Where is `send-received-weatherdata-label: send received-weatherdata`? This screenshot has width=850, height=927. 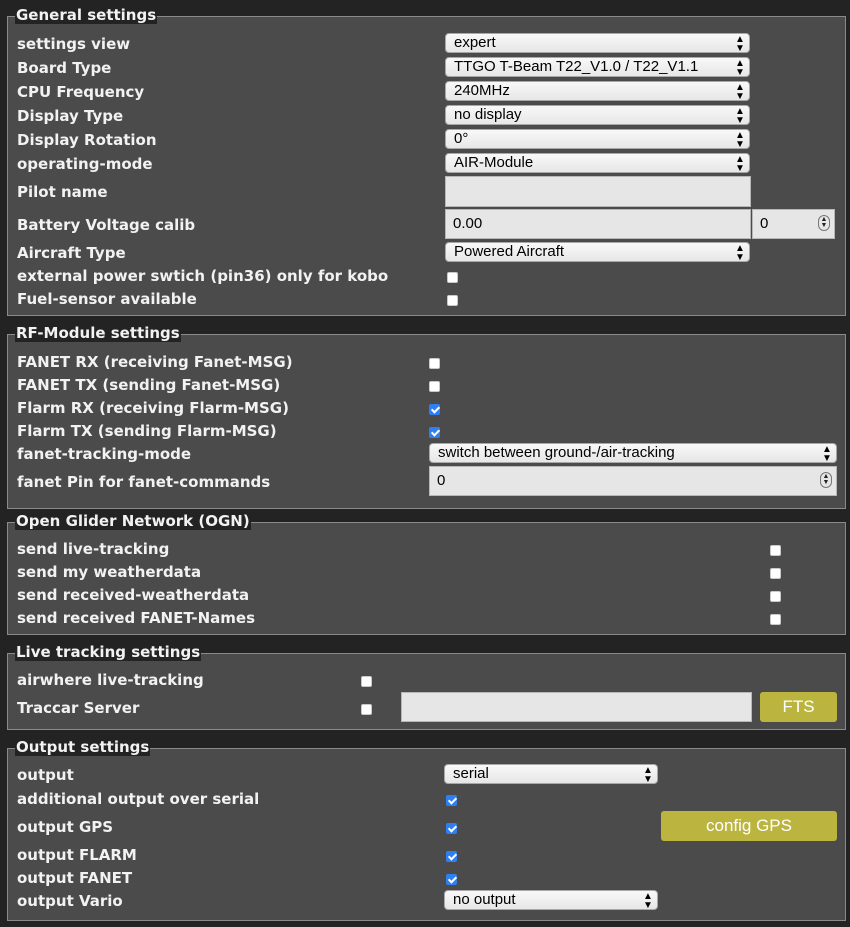
send-received-weatherdata-label: send received-weatherdata is located at coordinates (133, 595).